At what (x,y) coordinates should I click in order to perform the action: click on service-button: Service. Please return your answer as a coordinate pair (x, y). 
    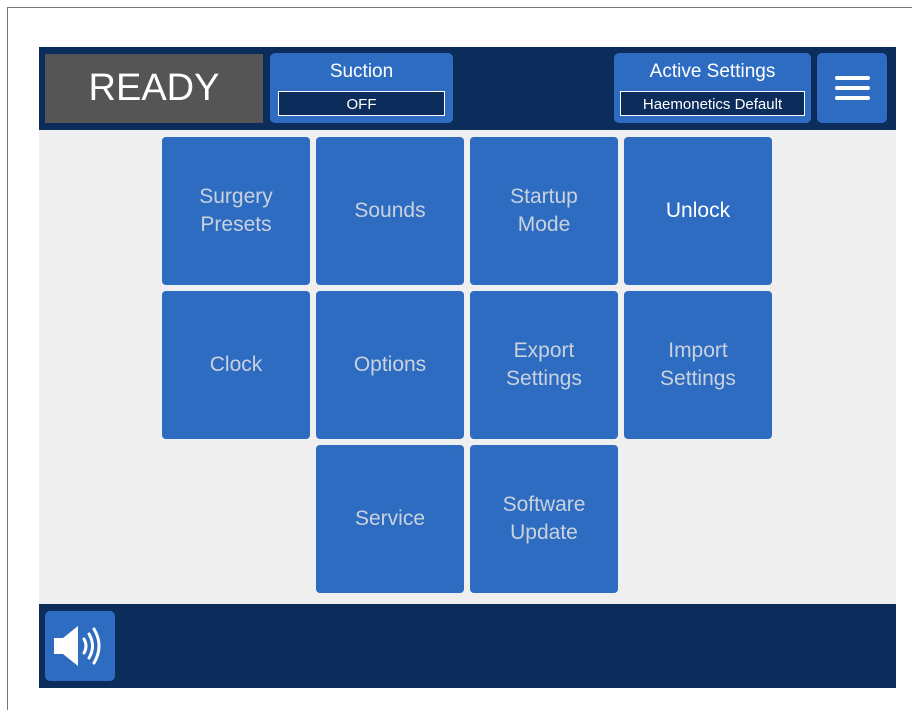
    Looking at the image, I should click on (390, 519).